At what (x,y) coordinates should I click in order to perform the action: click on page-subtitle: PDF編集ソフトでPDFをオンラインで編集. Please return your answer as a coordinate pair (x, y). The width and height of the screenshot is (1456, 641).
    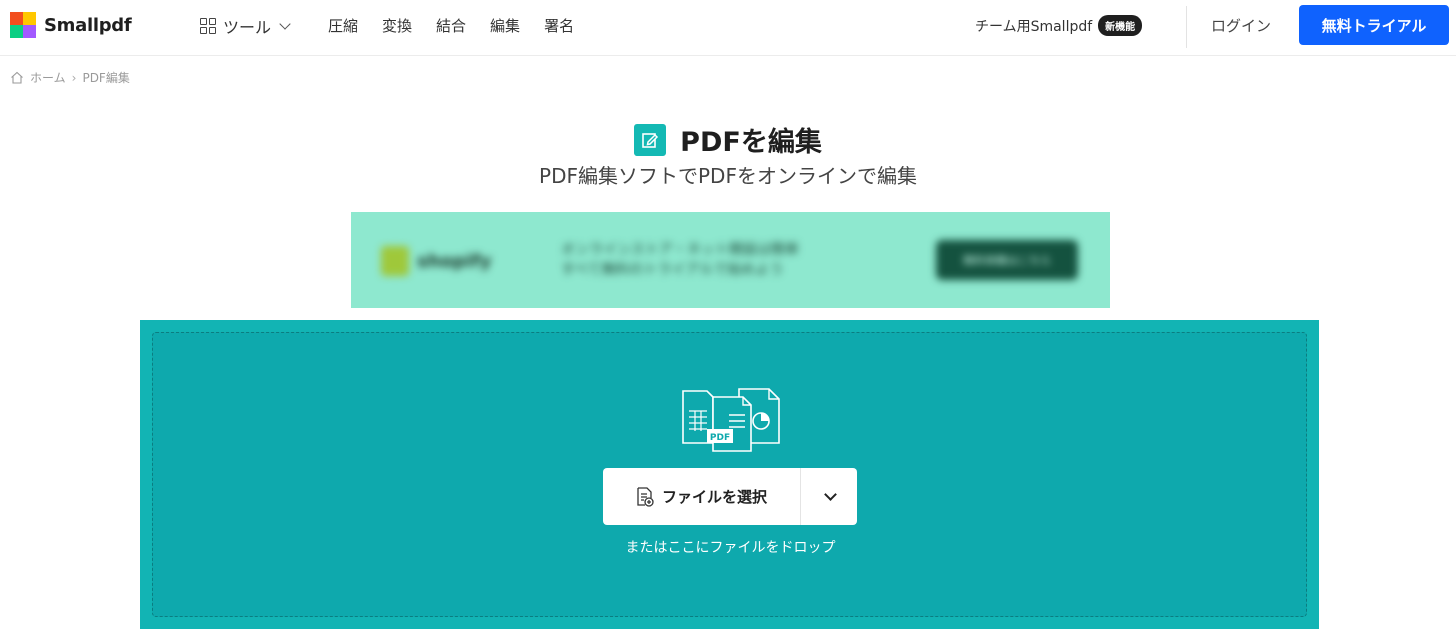
    Looking at the image, I should click on (728, 176).